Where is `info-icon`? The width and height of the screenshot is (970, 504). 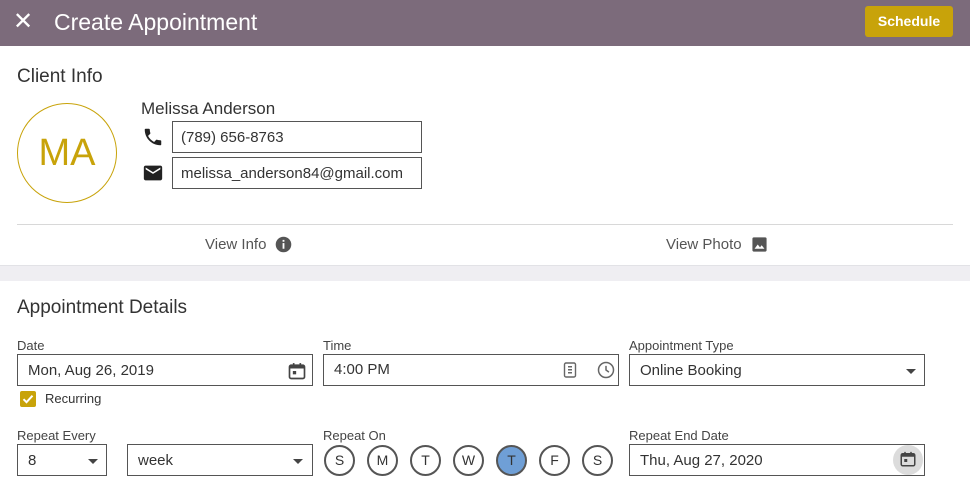
info-icon is located at coordinates (284, 244).